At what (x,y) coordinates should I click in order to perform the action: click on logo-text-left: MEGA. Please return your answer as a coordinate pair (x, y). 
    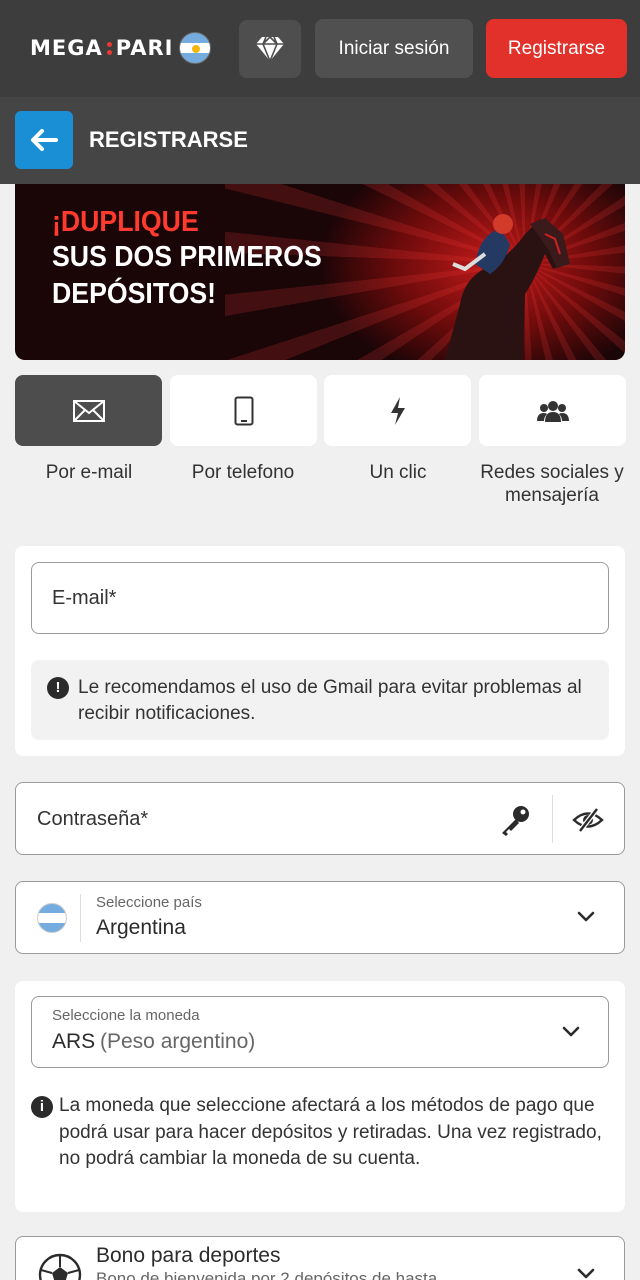
    Looking at the image, I should click on (66, 48).